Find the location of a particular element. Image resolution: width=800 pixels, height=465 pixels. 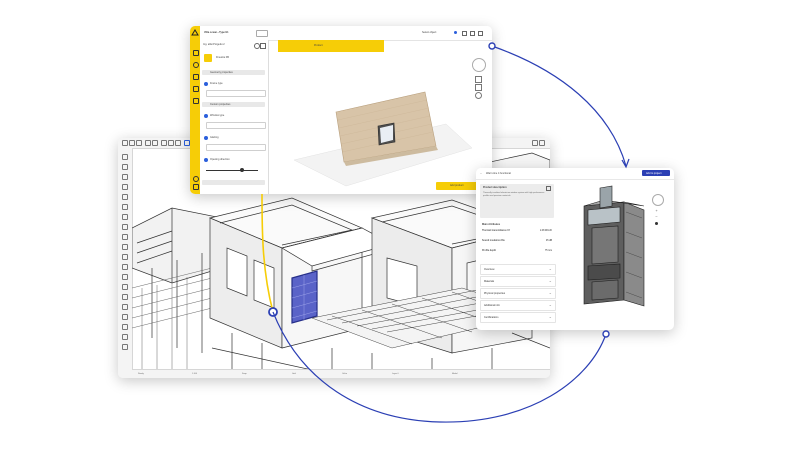

info-icon is located at coordinates (455, 32).